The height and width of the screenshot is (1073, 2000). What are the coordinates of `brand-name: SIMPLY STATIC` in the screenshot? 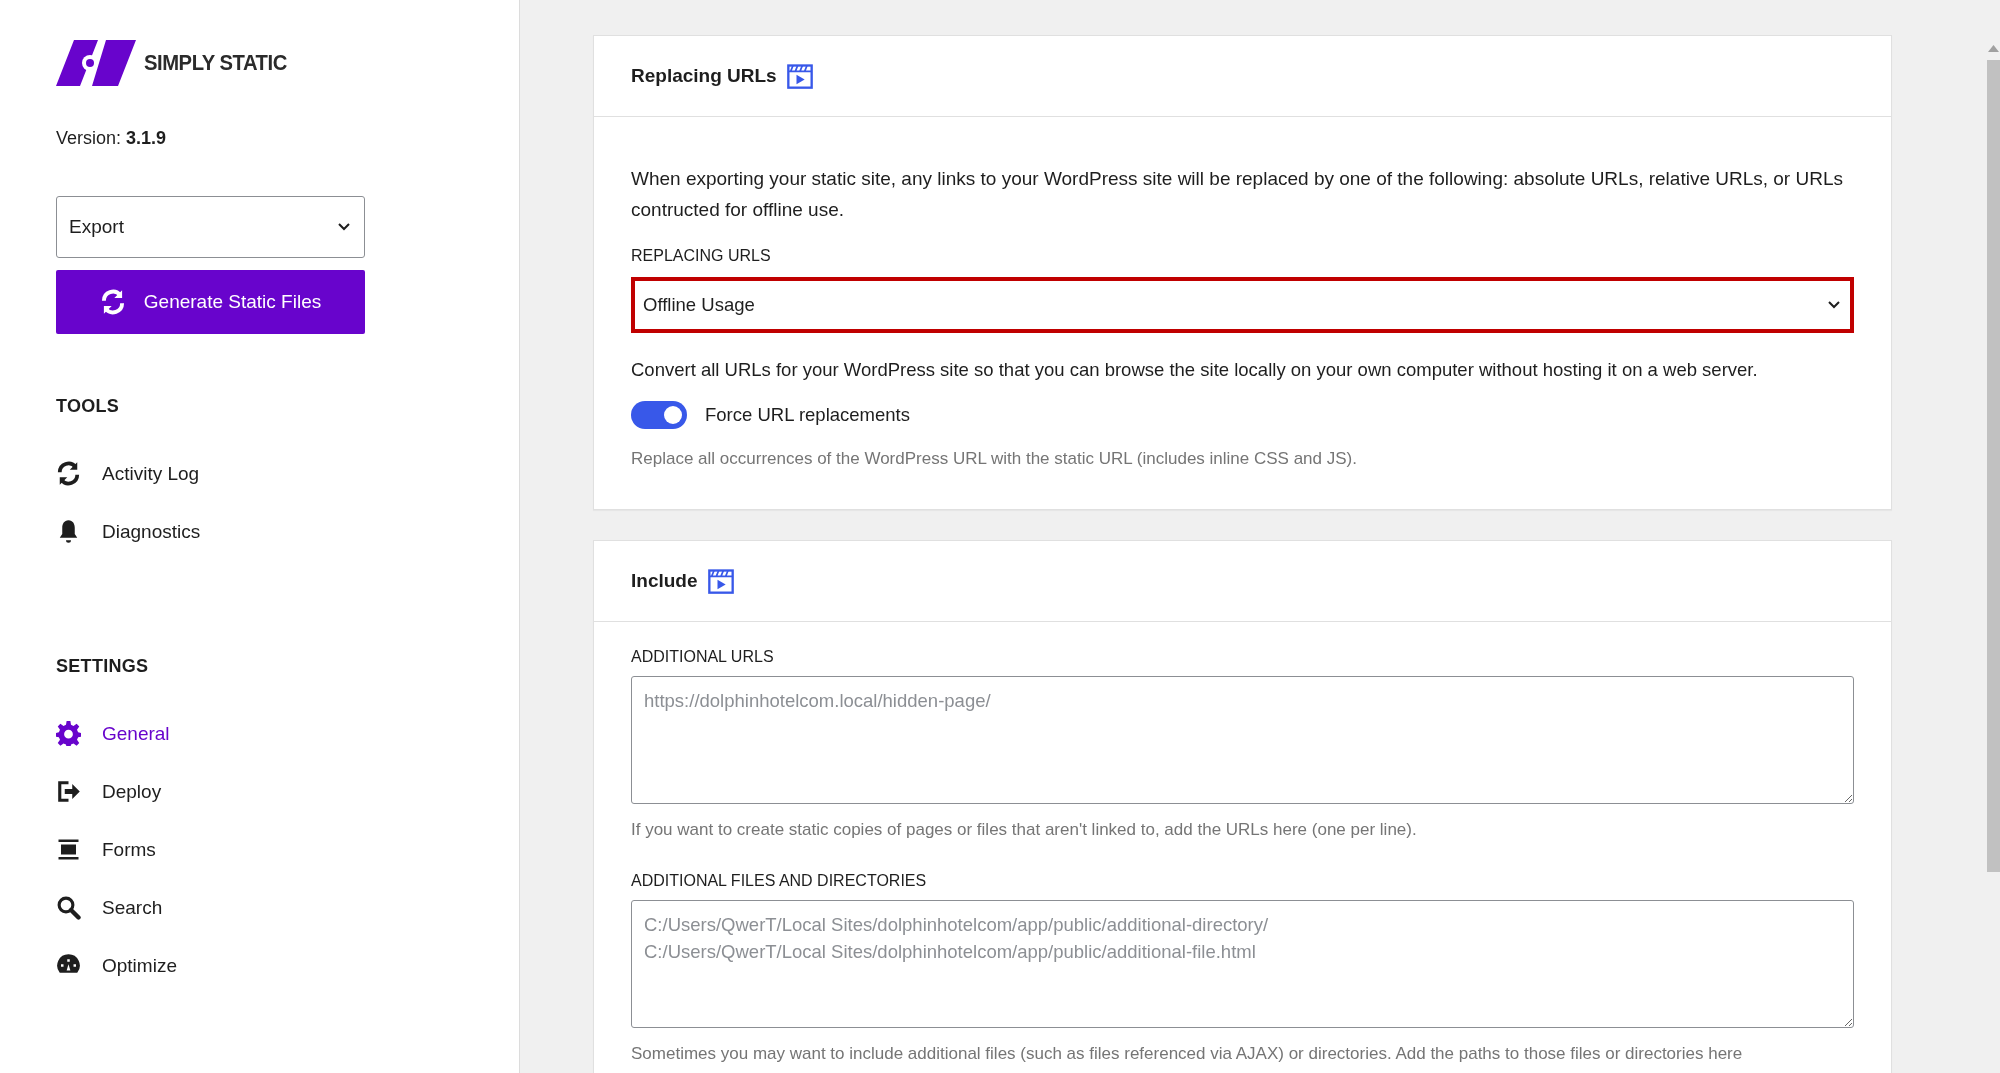 It's located at (215, 63).